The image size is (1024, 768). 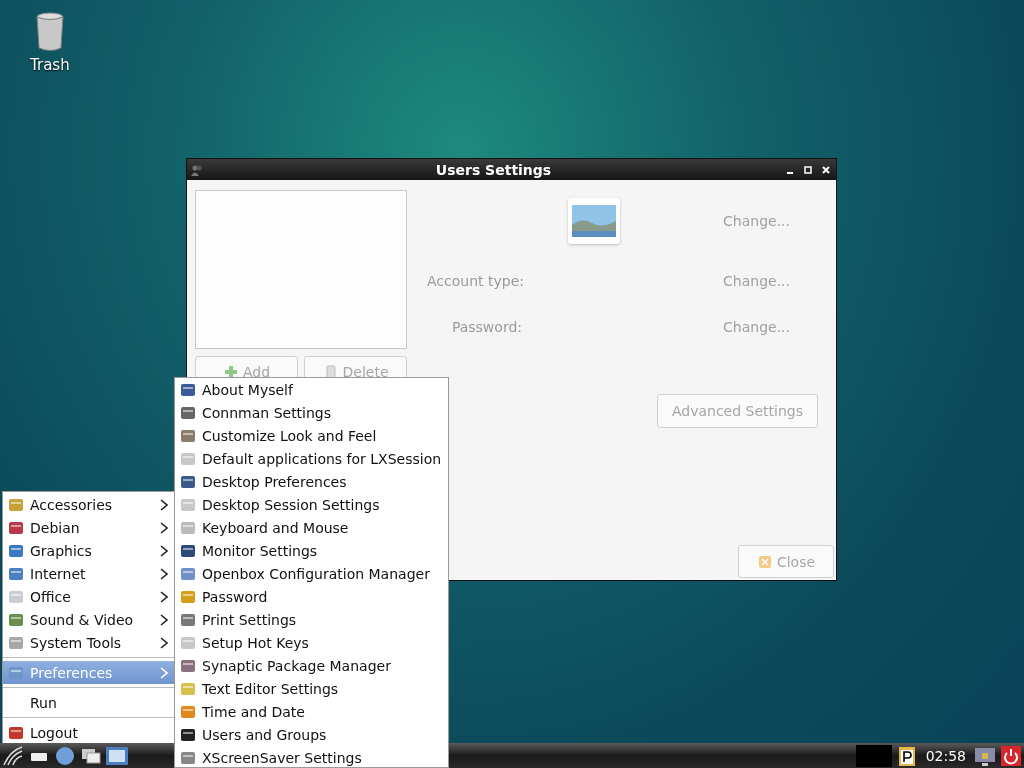 I want to click on field-label: Account type:, so click(x=474, y=281).